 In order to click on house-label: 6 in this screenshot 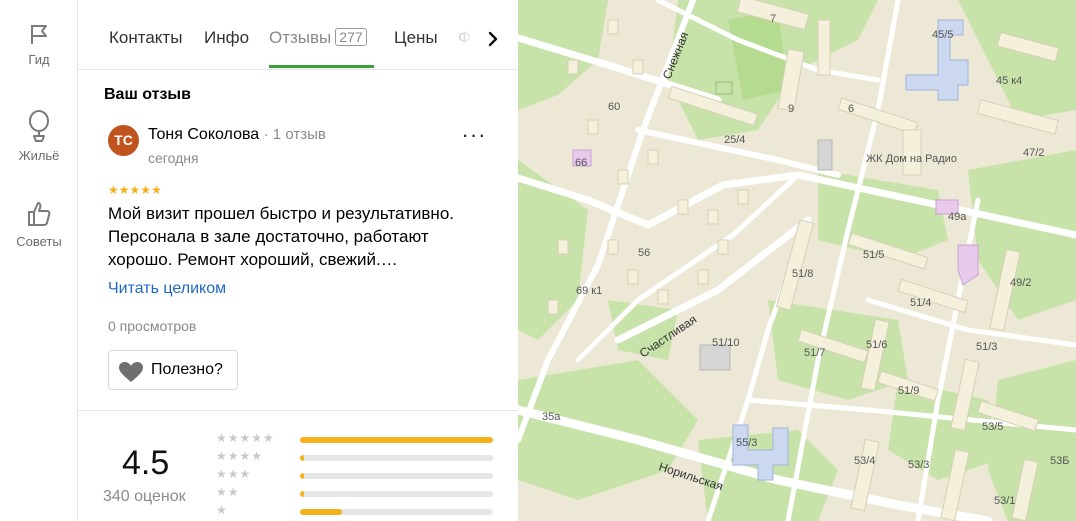, I will do `click(851, 109)`.